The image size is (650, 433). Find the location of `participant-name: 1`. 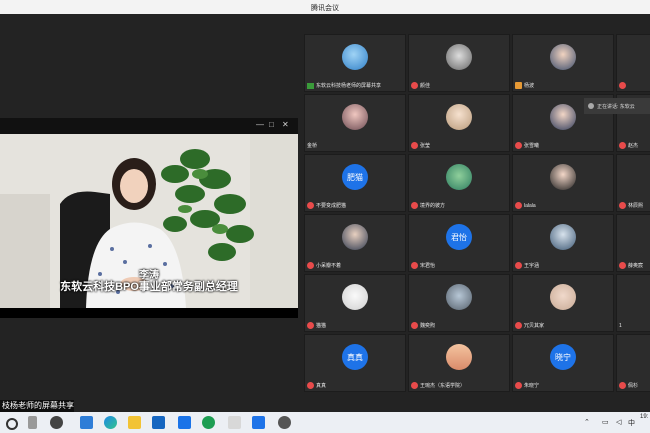

participant-name: 1 is located at coordinates (620, 326).